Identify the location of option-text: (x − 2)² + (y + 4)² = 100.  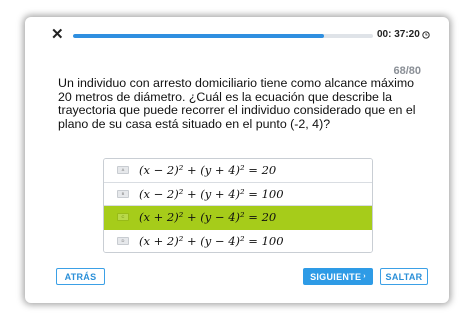
(211, 193).